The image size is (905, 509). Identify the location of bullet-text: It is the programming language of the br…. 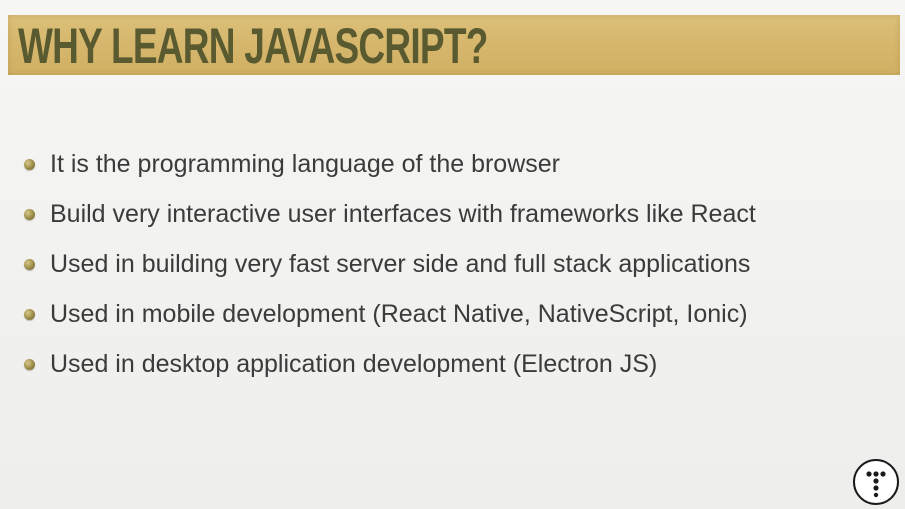
(305, 164).